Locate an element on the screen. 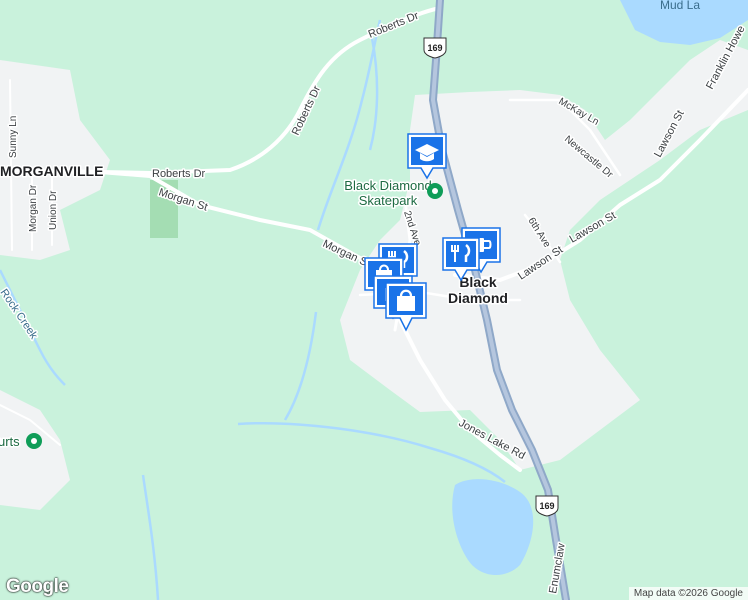 This screenshot has height=600, width=748. town-label-line1: Black is located at coordinates (478, 282).